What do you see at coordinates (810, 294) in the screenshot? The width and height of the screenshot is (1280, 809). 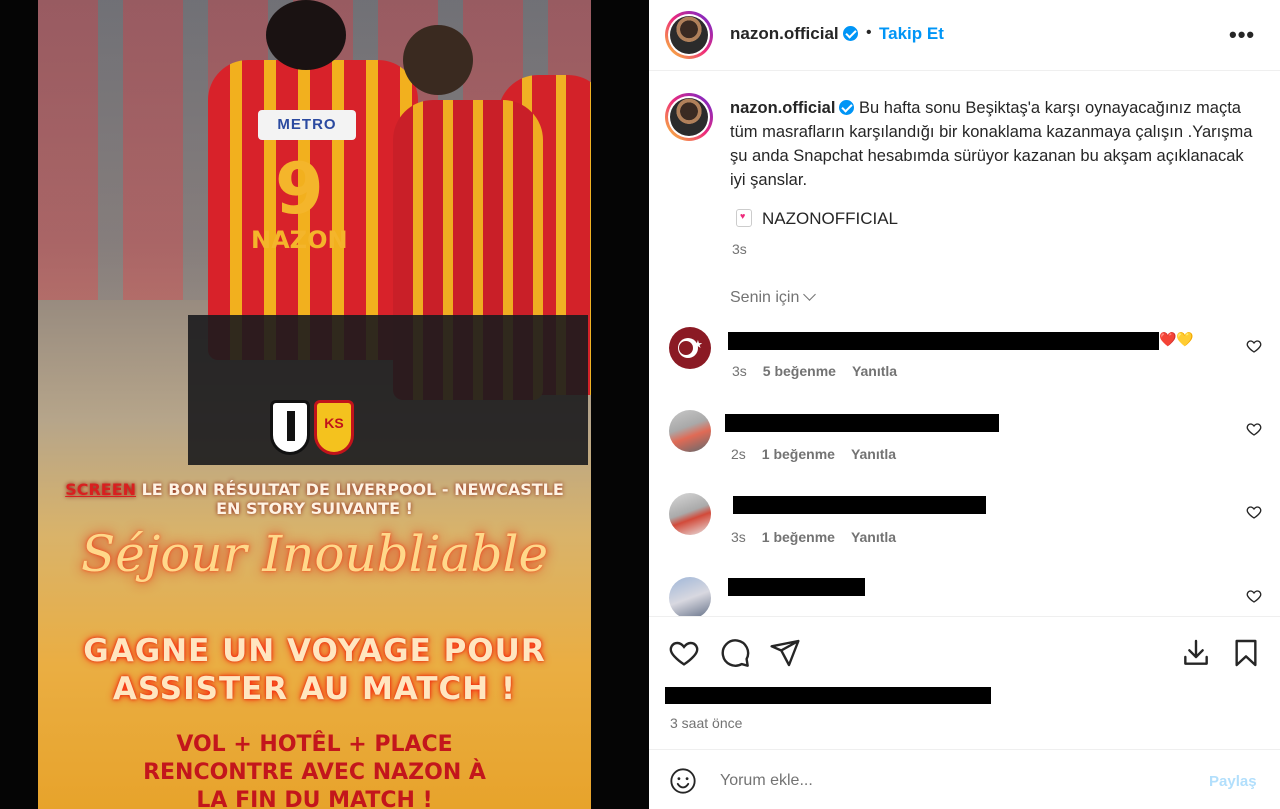 I see `chevron-down-icon` at bounding box center [810, 294].